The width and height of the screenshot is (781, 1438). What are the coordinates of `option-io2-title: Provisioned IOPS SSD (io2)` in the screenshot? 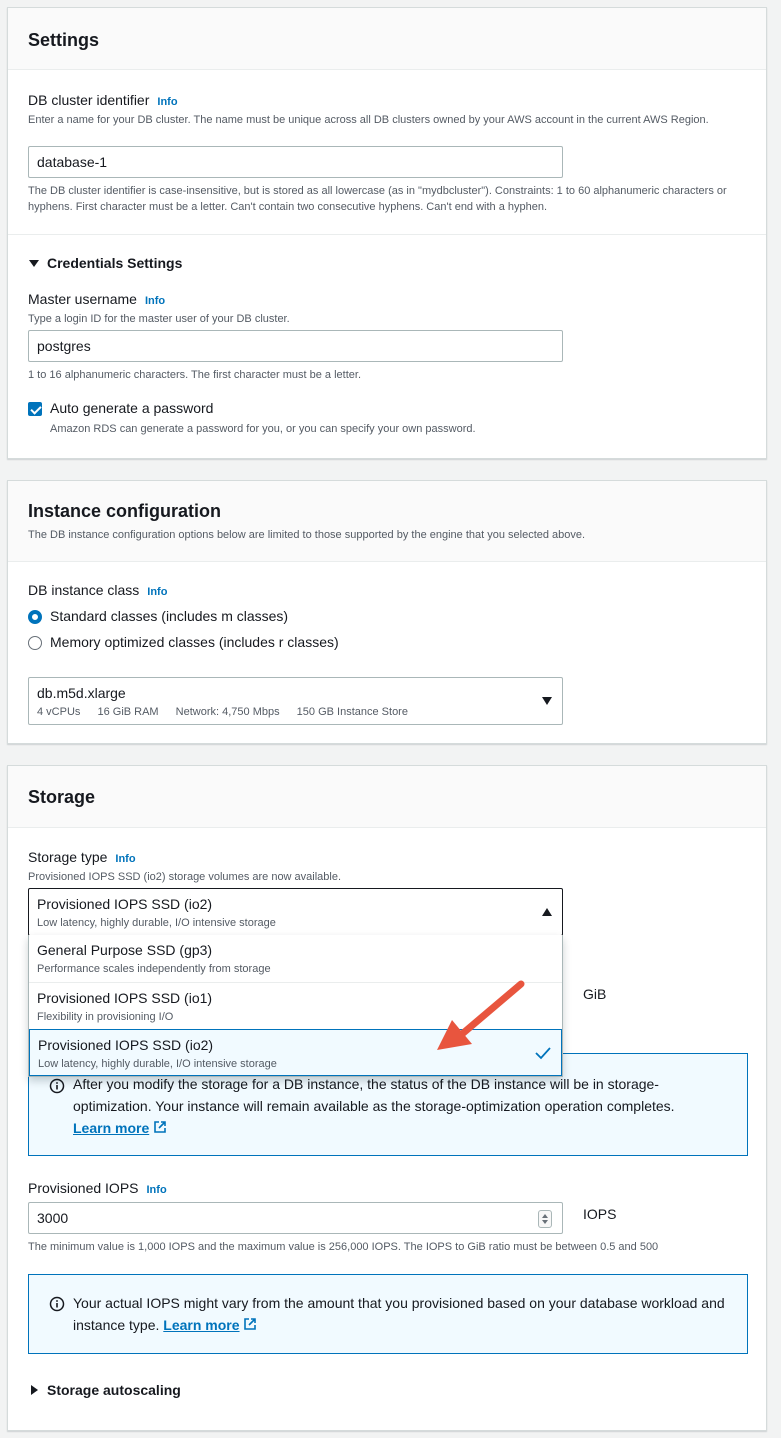 It's located at (126, 1045).